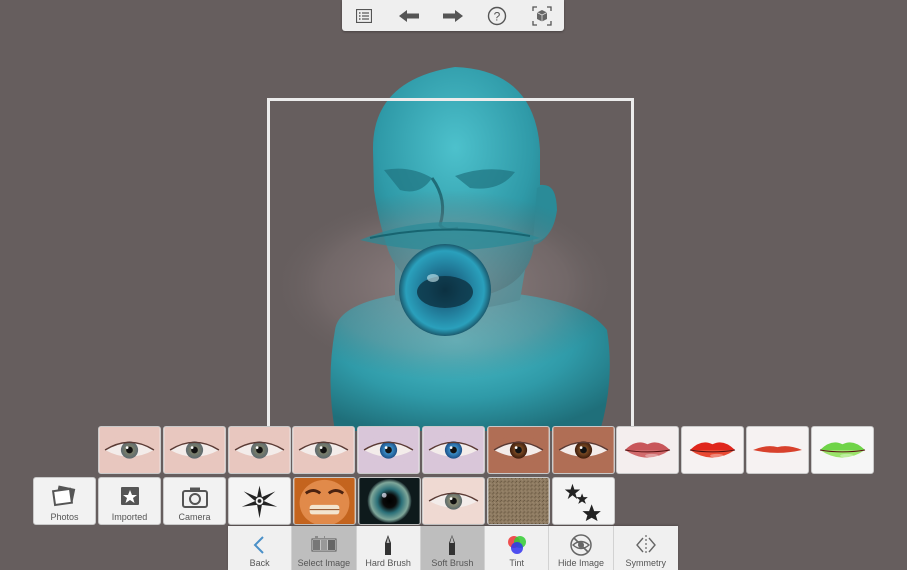 The image size is (907, 570). I want to click on top-toolbar: ?, so click(453, 15).